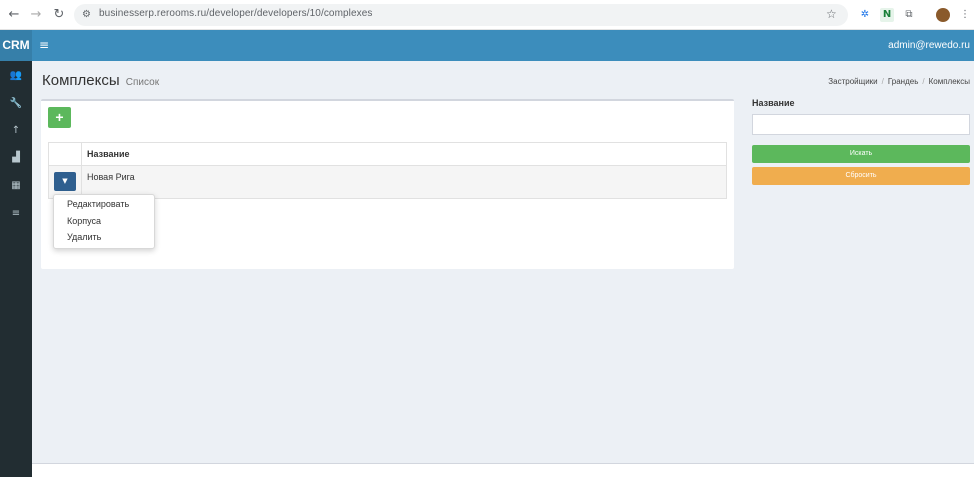 This screenshot has width=974, height=477. What do you see at coordinates (852, 81) in the screenshot?
I see `breadcrumb-item: Застройщики` at bounding box center [852, 81].